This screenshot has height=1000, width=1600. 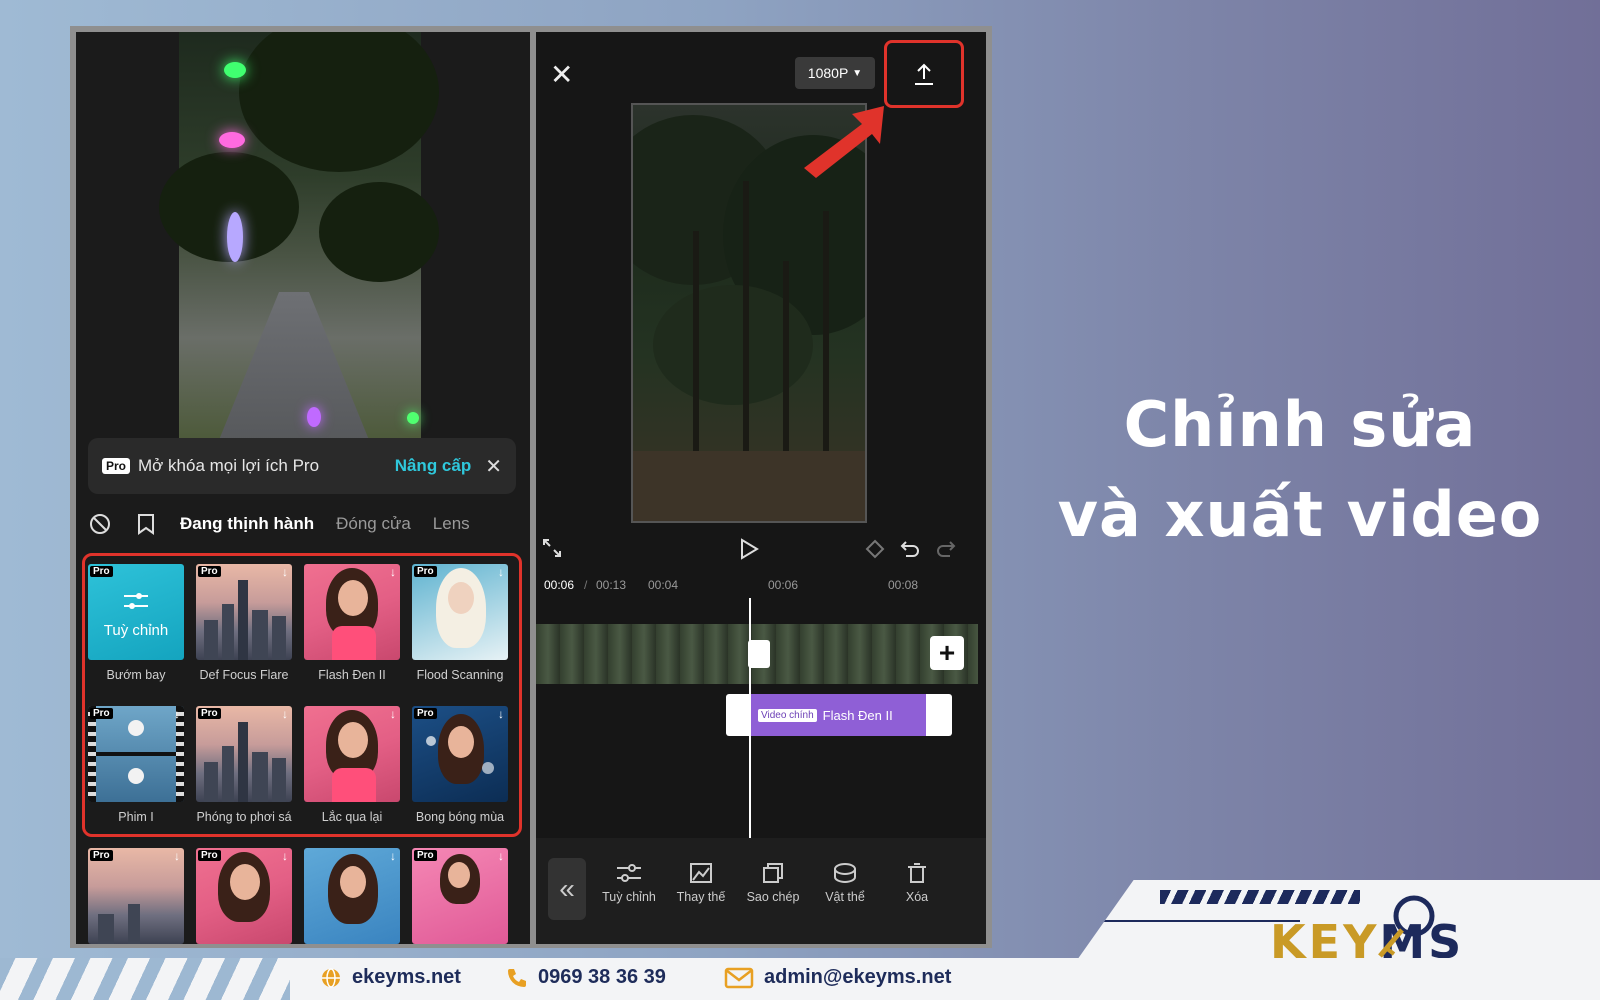 I want to click on tab-closing: Đóng cửa, so click(x=373, y=524).